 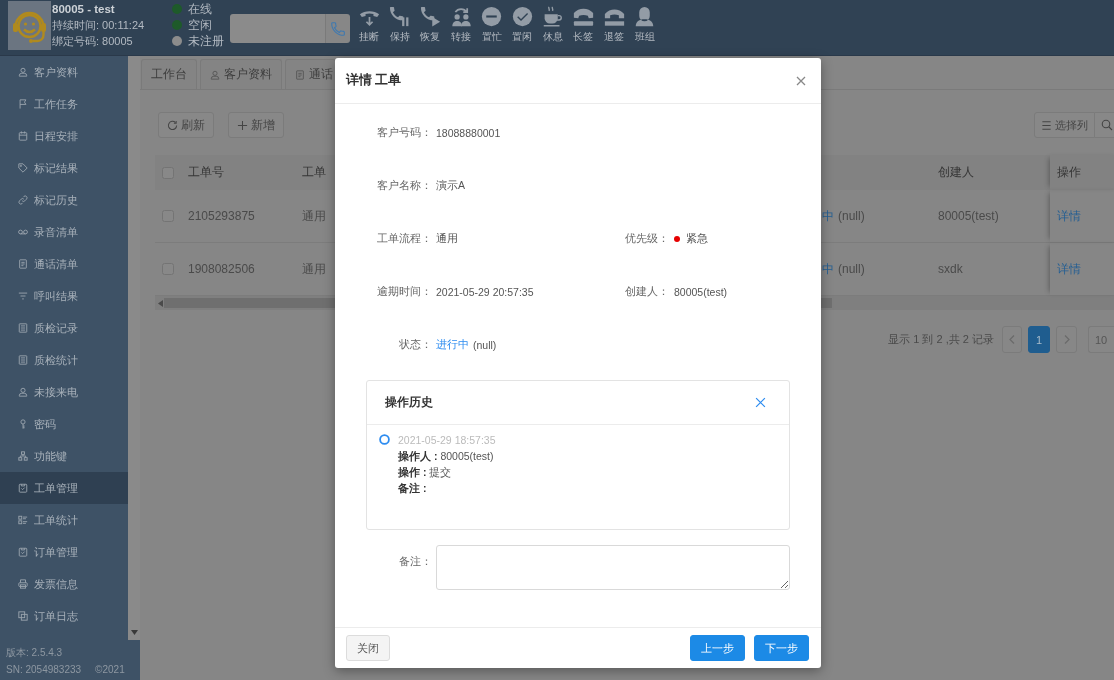 What do you see at coordinates (64, 584) in the screenshot?
I see `sidebar-item: 发票信息` at bounding box center [64, 584].